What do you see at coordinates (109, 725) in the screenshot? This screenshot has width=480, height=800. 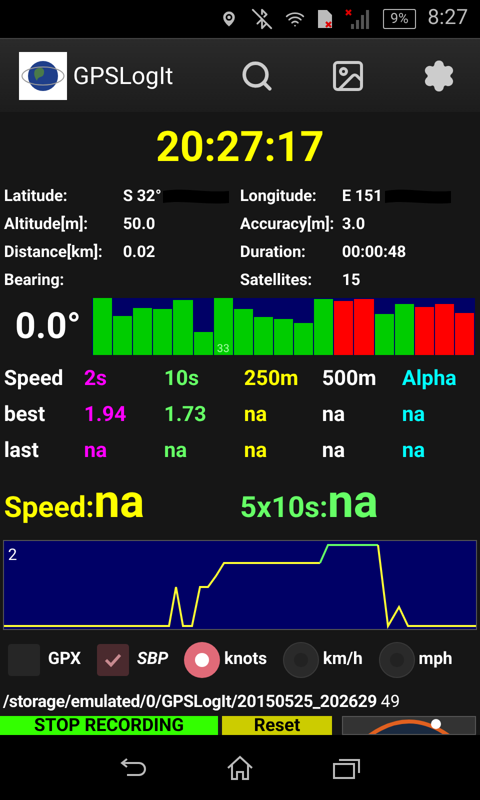 I see `action-button: STOP RECORDING` at bounding box center [109, 725].